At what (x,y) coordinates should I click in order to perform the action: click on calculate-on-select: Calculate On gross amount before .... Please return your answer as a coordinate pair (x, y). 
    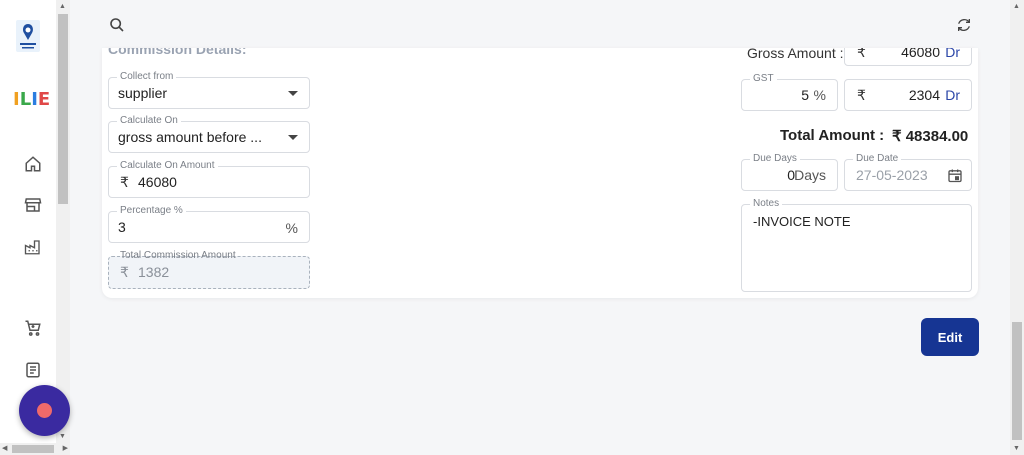
    Looking at the image, I should click on (209, 134).